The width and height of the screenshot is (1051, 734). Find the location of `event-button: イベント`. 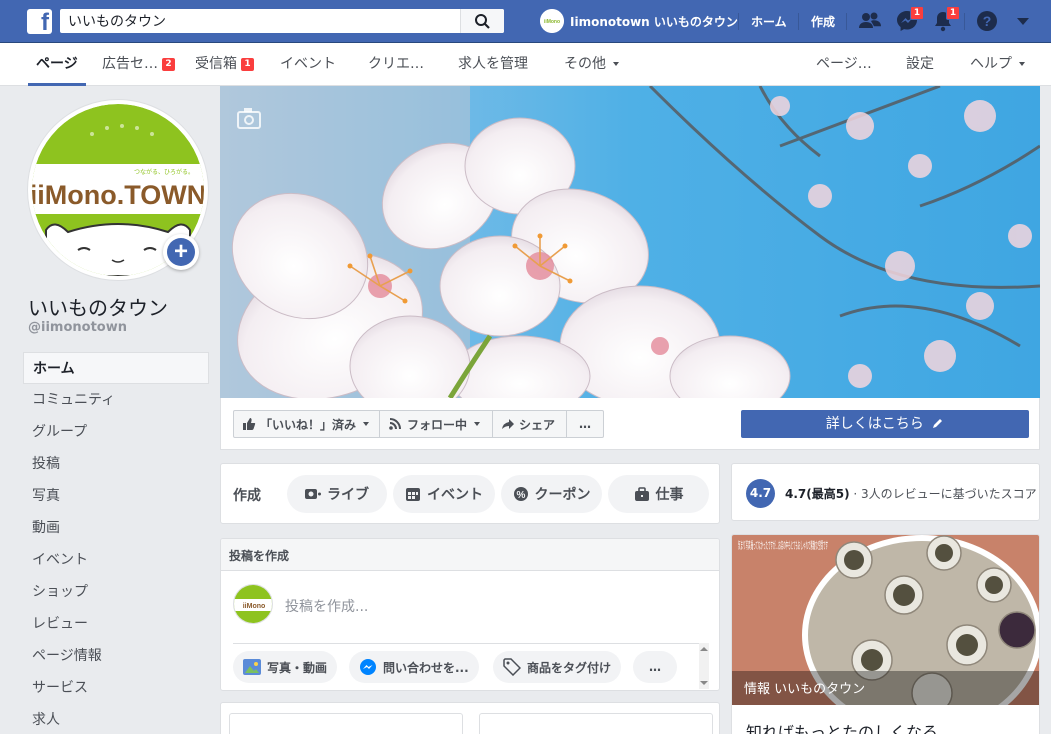

event-button: イベント is located at coordinates (444, 494).